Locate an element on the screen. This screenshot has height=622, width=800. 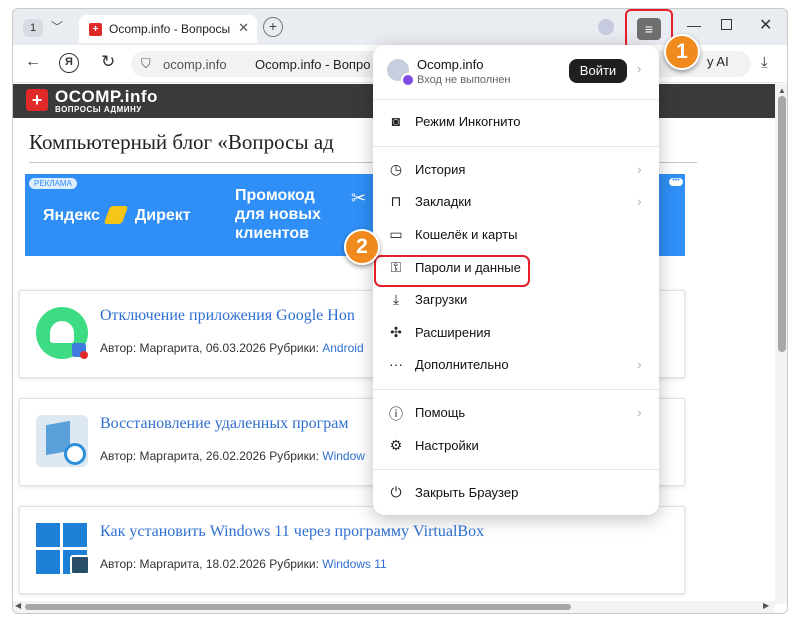
restore-program-icon is located at coordinates (62, 441).